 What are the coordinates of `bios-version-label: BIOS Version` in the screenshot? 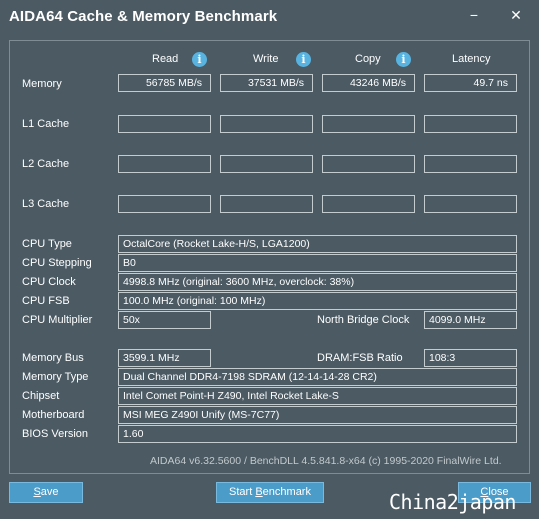 It's located at (55, 434).